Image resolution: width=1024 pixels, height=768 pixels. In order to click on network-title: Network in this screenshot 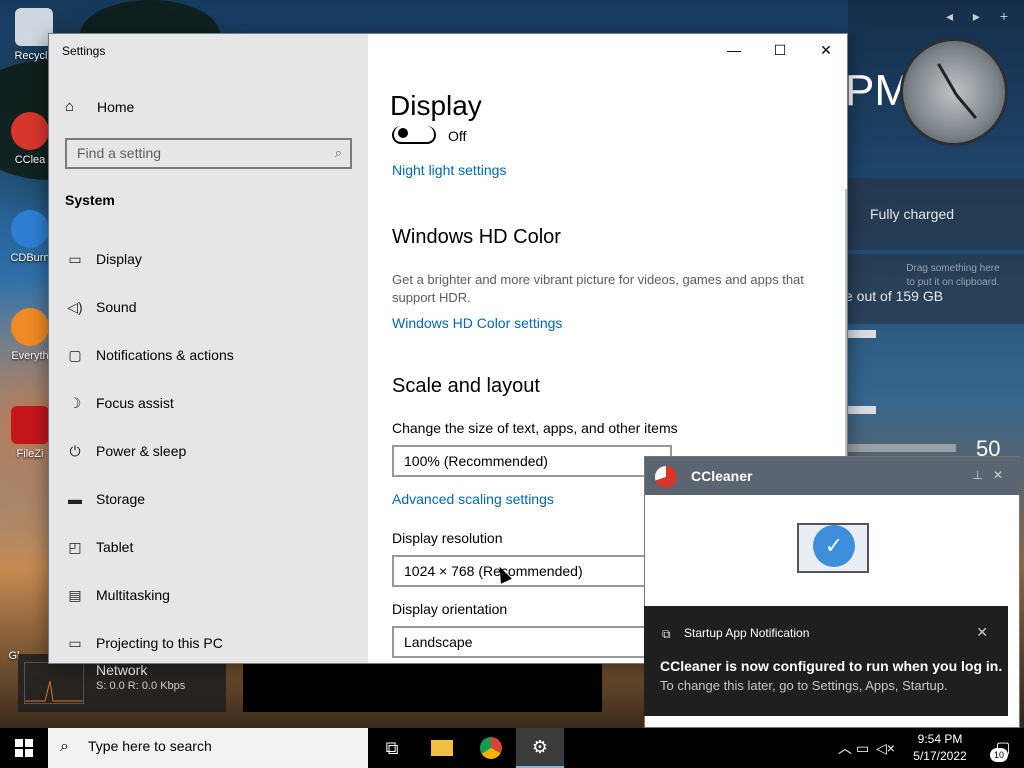, I will do `click(122, 670)`.